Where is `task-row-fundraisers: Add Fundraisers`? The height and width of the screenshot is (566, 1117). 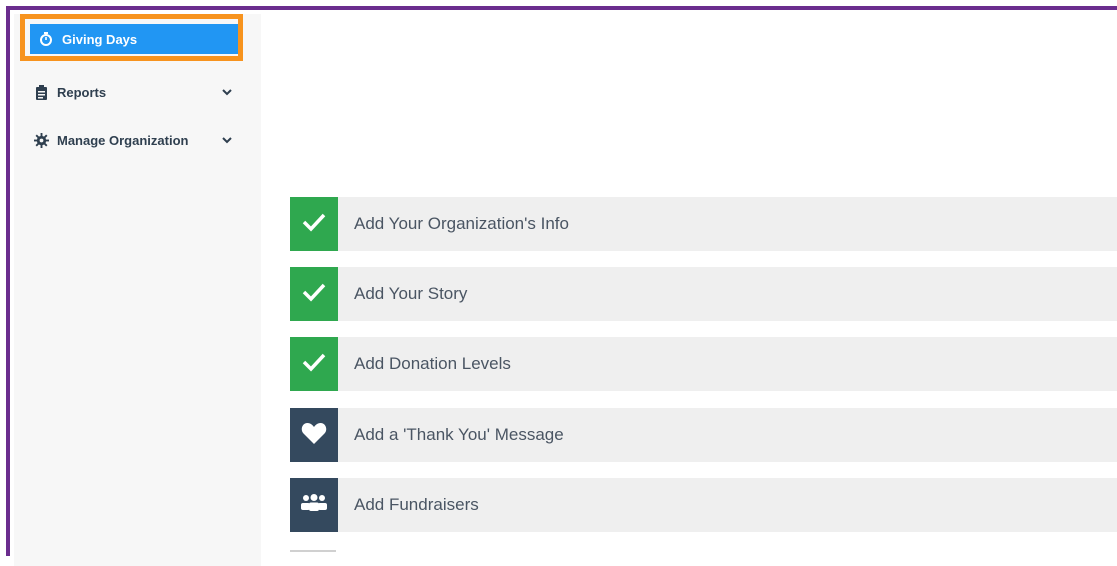
task-row-fundraisers: Add Fundraisers is located at coordinates (703, 505).